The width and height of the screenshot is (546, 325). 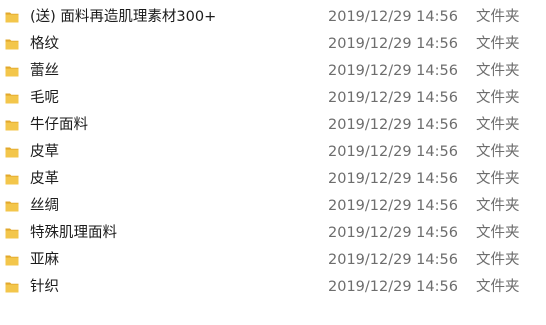 I want to click on file-name: 特殊肌理面料, so click(x=73, y=233).